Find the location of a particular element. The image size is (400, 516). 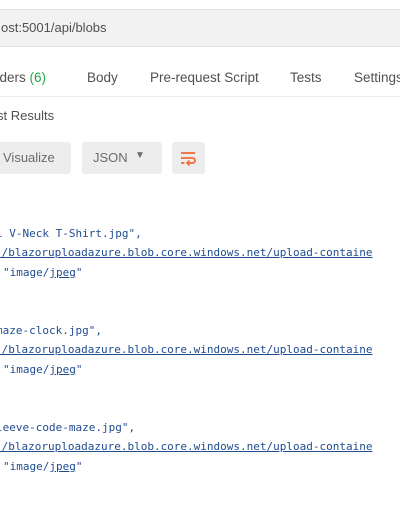

blob-name-line: maze-clock.jpg", is located at coordinates (51, 330).